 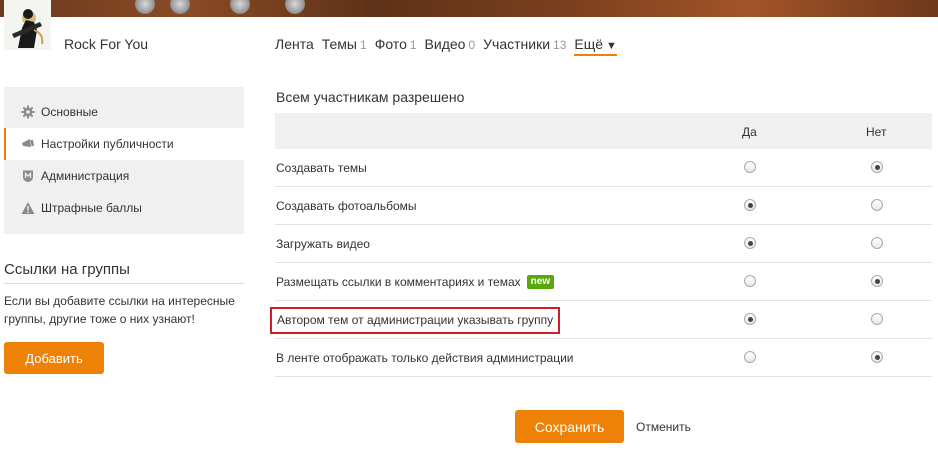 I want to click on permission-label-text: Загружать видео, so click(x=323, y=244).